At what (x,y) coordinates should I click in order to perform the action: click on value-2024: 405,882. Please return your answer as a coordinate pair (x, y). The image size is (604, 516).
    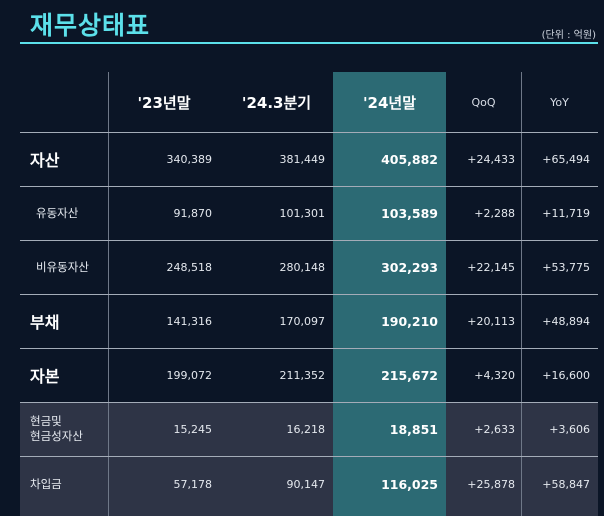
    Looking at the image, I should click on (409, 159).